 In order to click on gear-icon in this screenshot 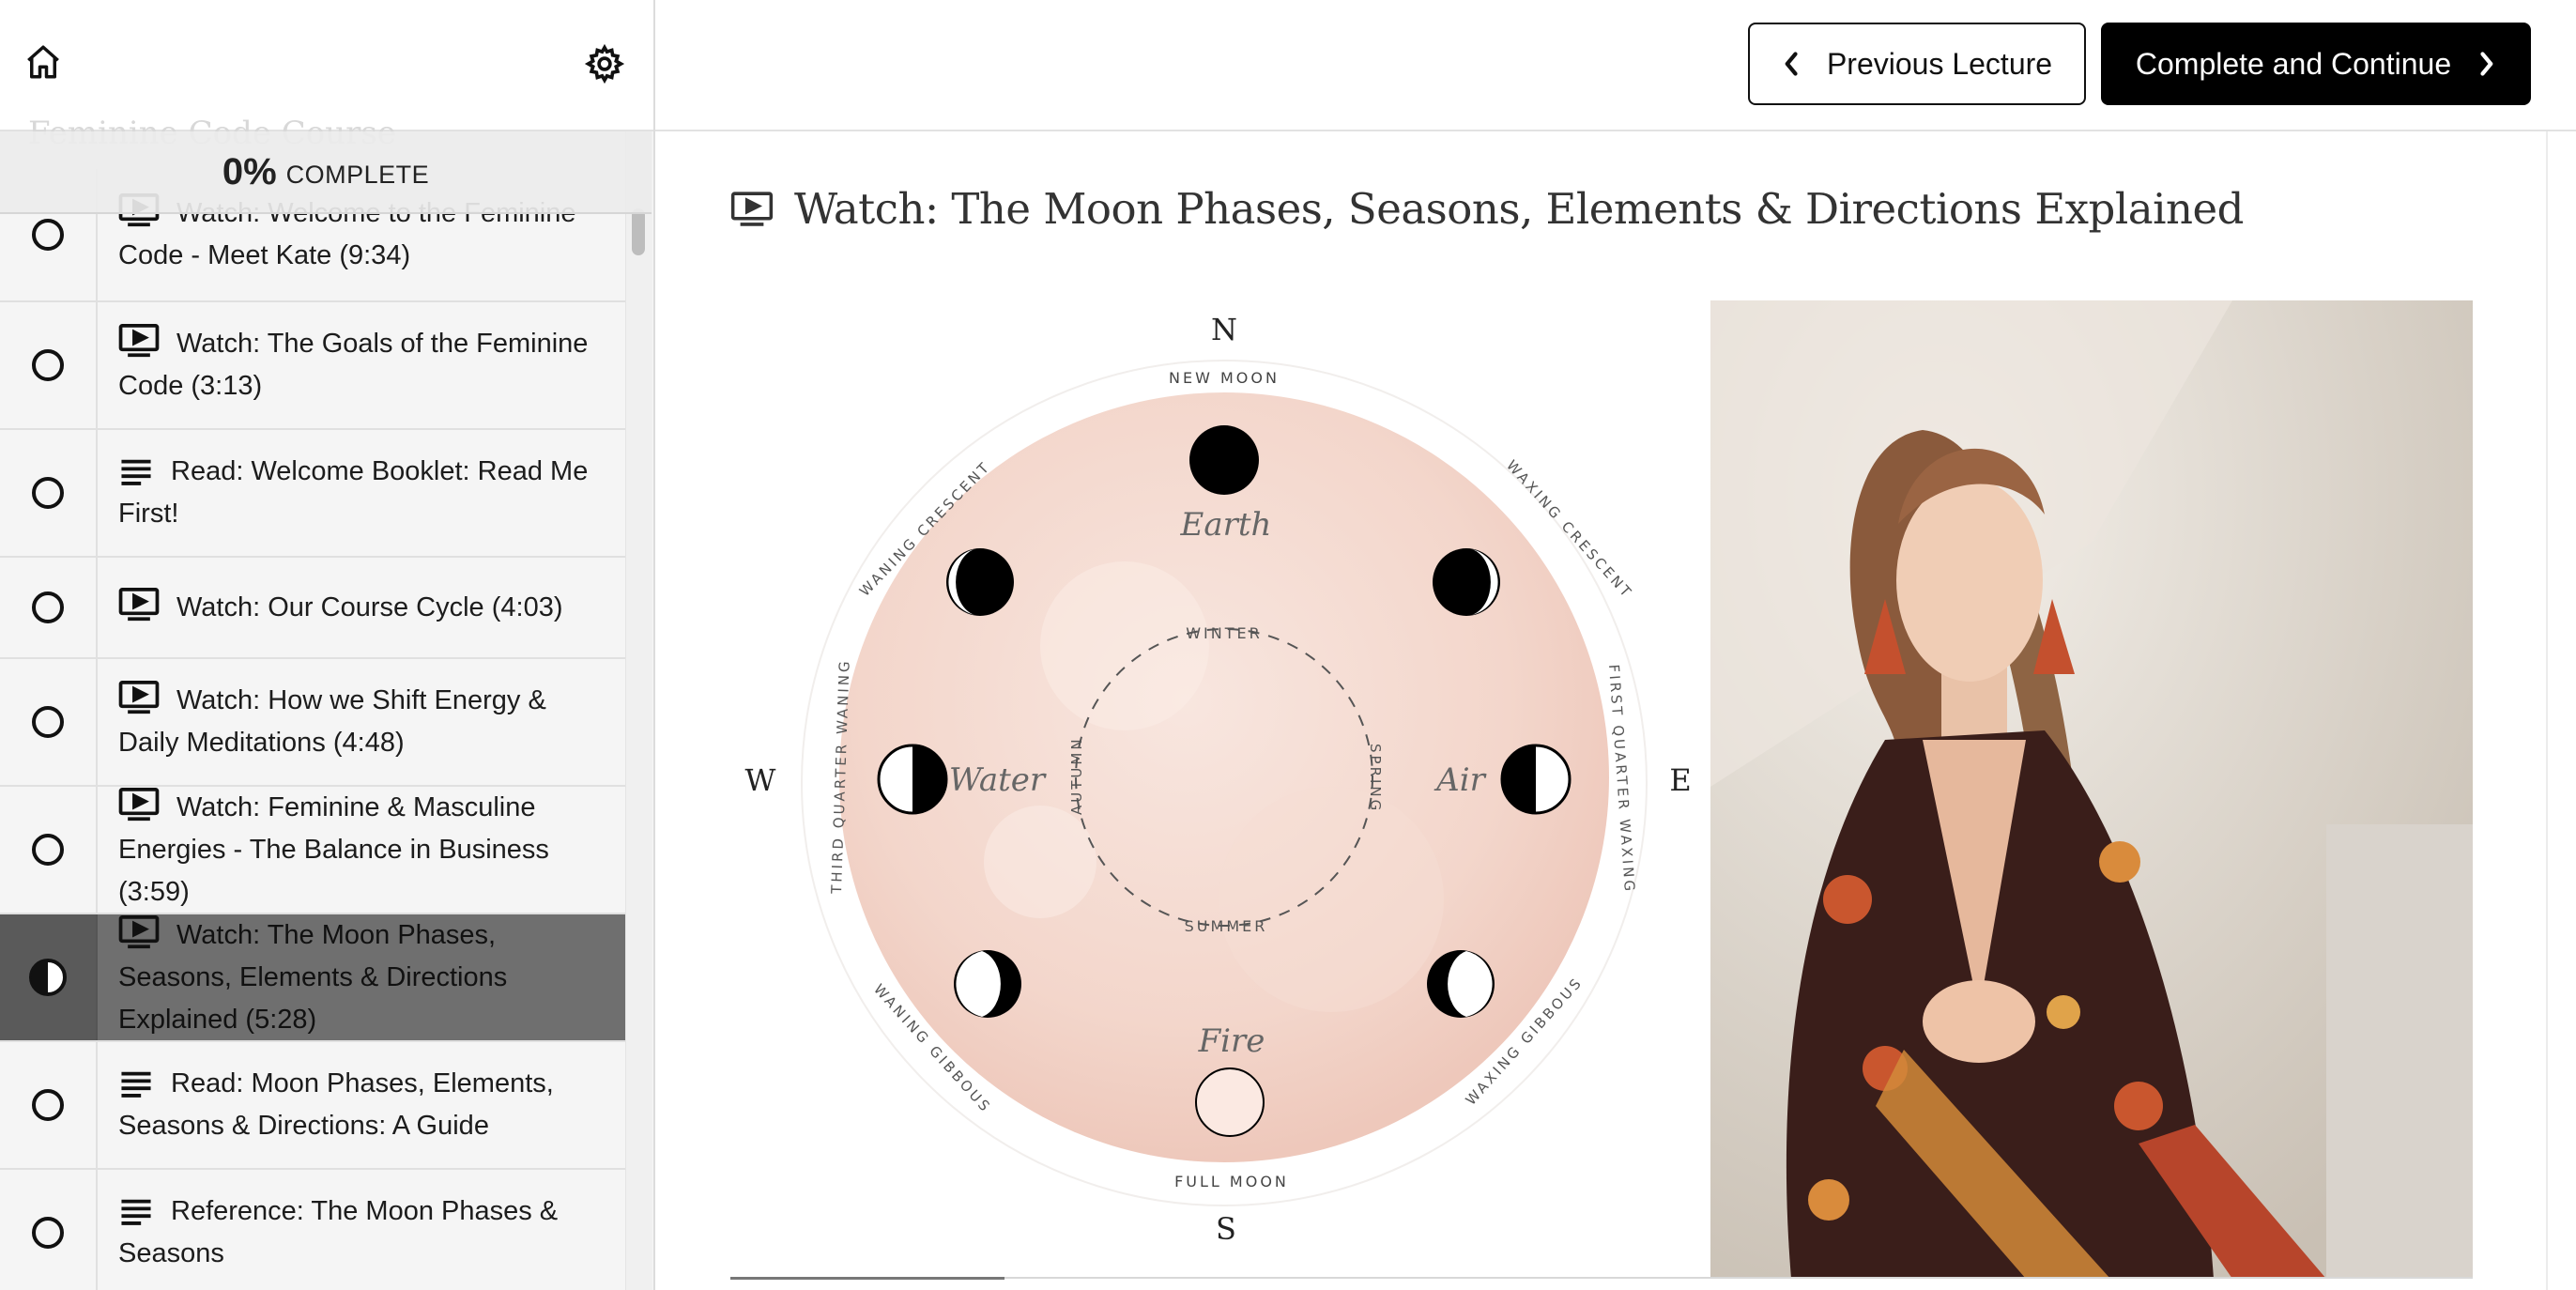, I will do `click(604, 63)`.